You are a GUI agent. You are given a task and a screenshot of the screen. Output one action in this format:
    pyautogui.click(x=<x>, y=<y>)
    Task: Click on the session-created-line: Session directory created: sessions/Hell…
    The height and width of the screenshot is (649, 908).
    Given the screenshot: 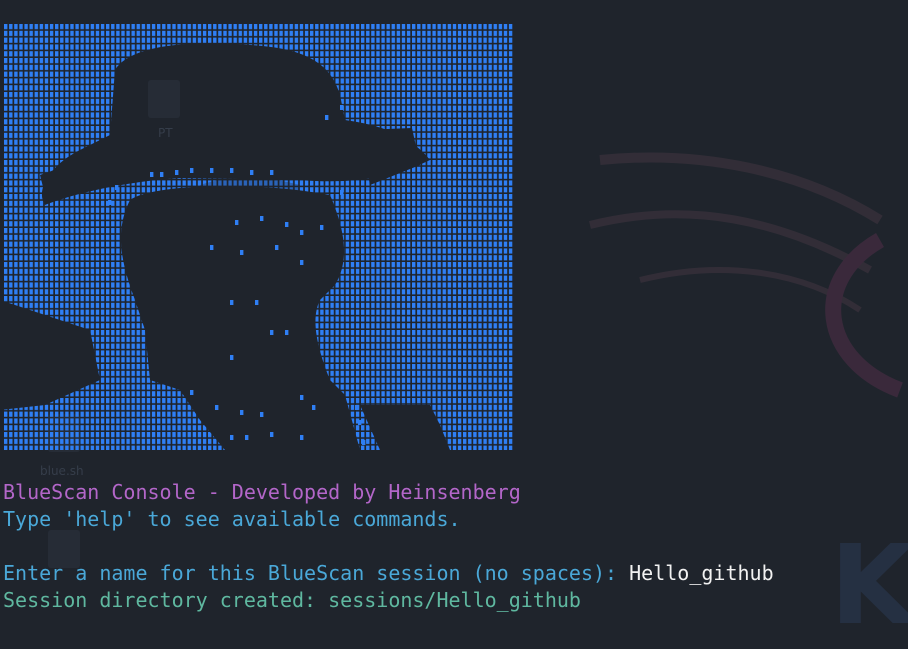 What is the action you would take?
    pyautogui.click(x=292, y=600)
    